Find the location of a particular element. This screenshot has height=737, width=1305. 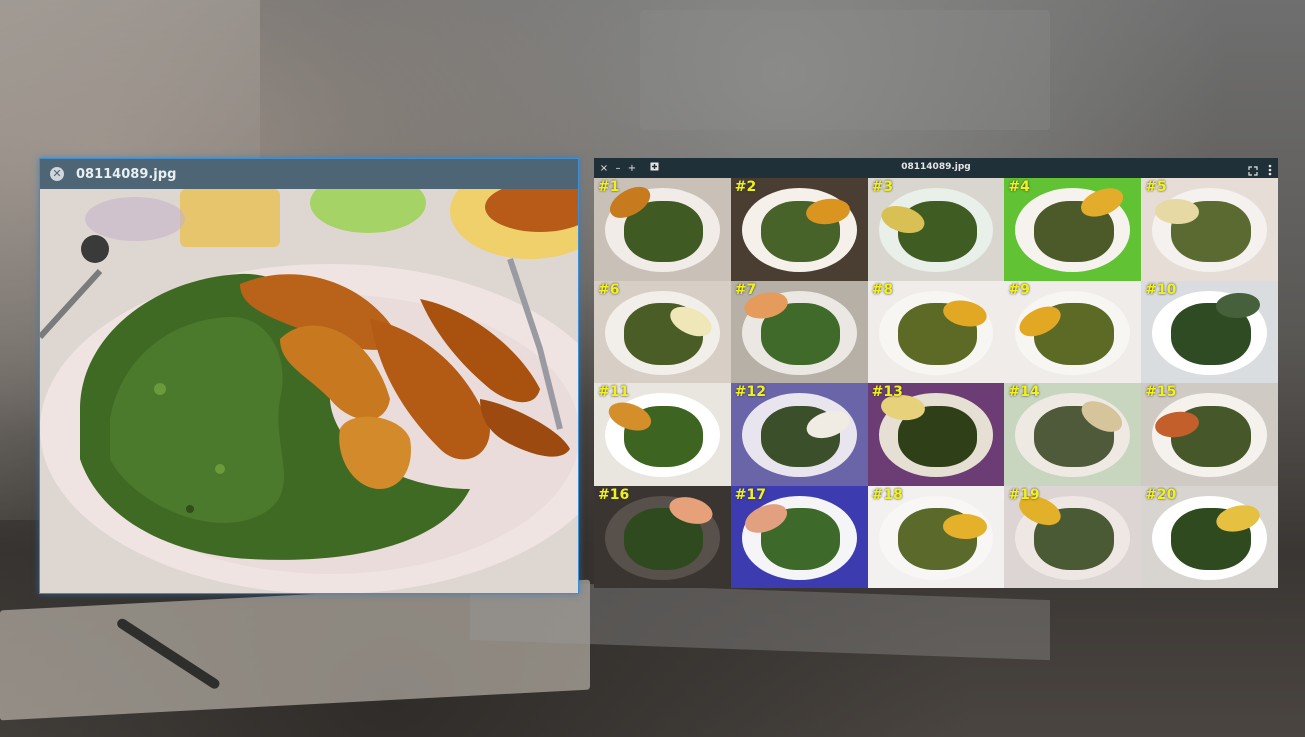

thumbnail-number: #5 is located at coordinates (1156, 187).